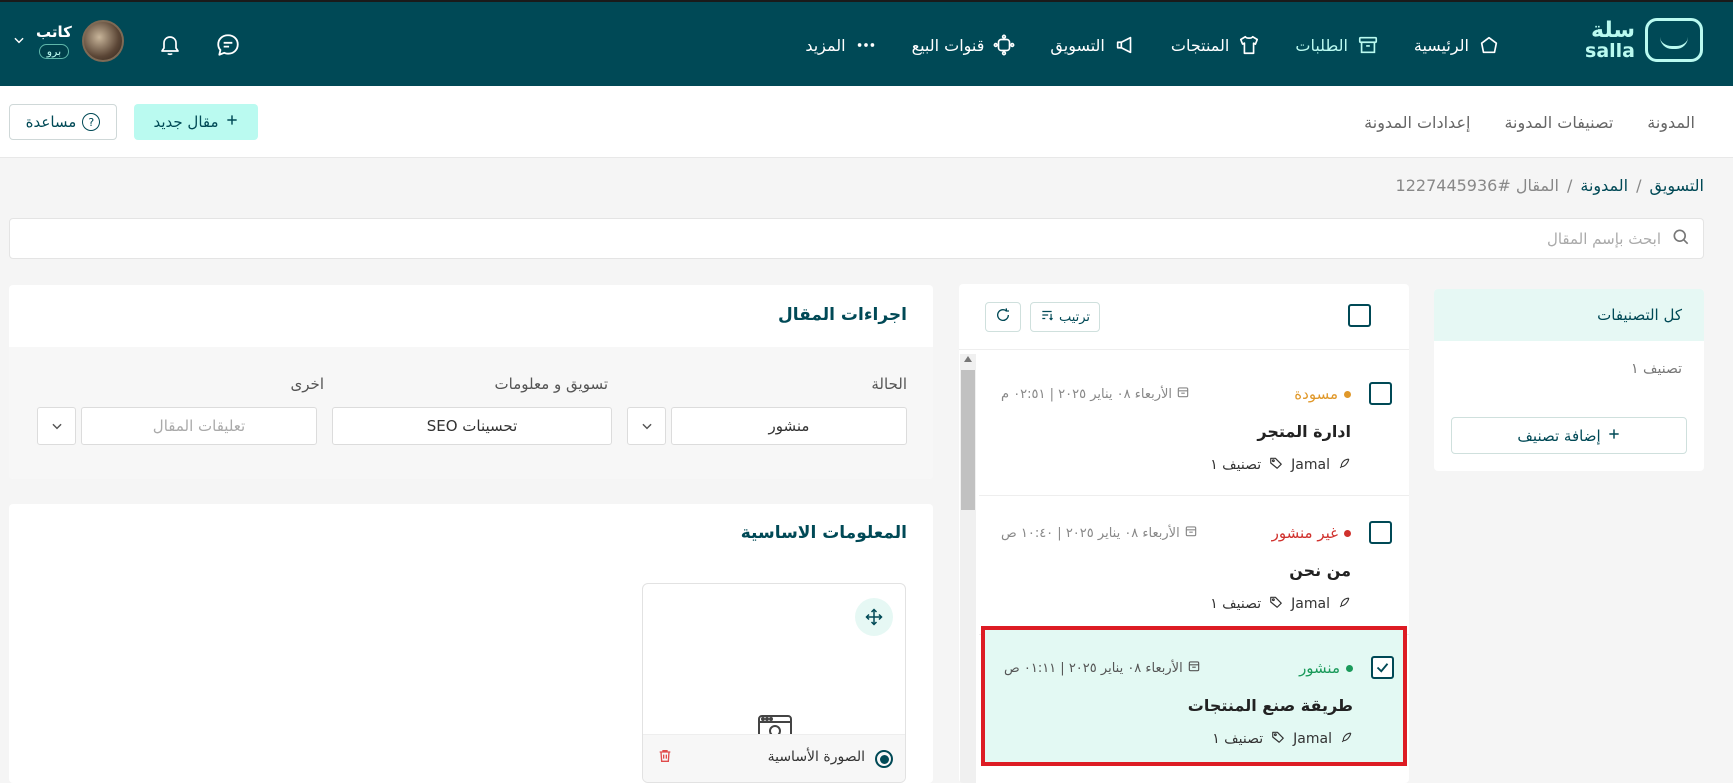 The image size is (1733, 783). I want to click on help-icon: ?, so click(91, 122).